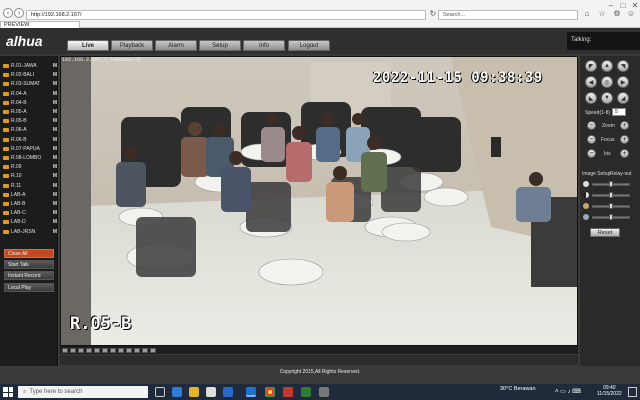 The height and width of the screenshot is (400, 640). I want to click on chrome-icon, so click(270, 392).